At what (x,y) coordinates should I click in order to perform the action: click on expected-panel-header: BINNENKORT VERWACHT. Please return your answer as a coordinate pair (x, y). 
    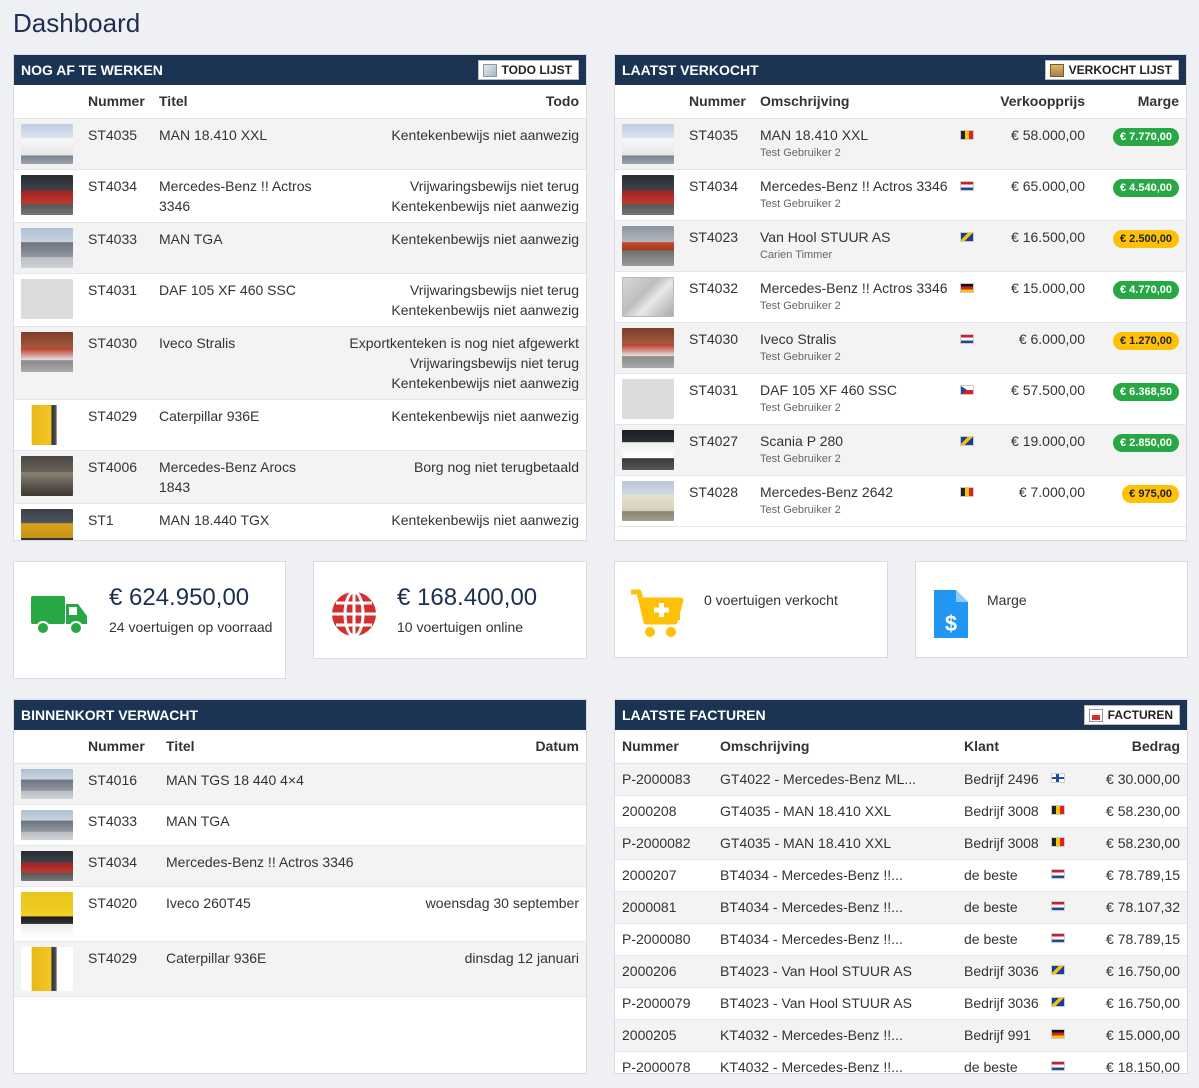
    Looking at the image, I should click on (300, 715).